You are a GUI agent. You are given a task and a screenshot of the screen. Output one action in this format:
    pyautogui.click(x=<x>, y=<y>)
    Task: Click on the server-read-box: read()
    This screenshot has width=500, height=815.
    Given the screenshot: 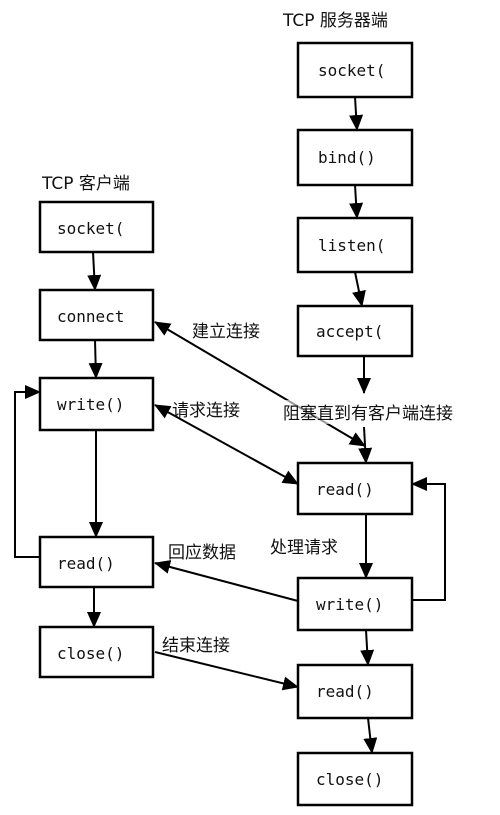 What is the action you would take?
    pyautogui.click(x=355, y=488)
    